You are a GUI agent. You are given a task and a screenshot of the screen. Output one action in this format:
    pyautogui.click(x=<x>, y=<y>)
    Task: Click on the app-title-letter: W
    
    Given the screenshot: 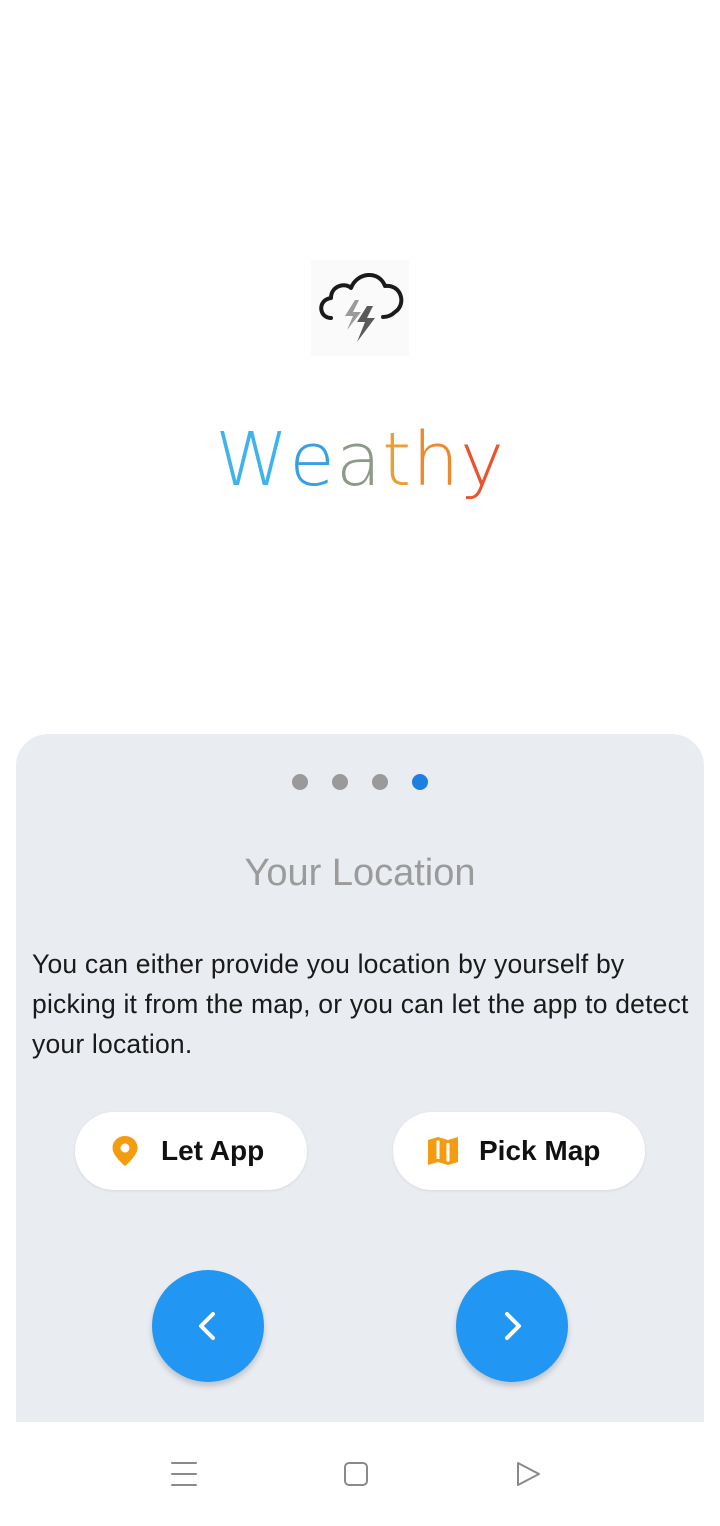 What is the action you would take?
    pyautogui.click(x=252, y=460)
    